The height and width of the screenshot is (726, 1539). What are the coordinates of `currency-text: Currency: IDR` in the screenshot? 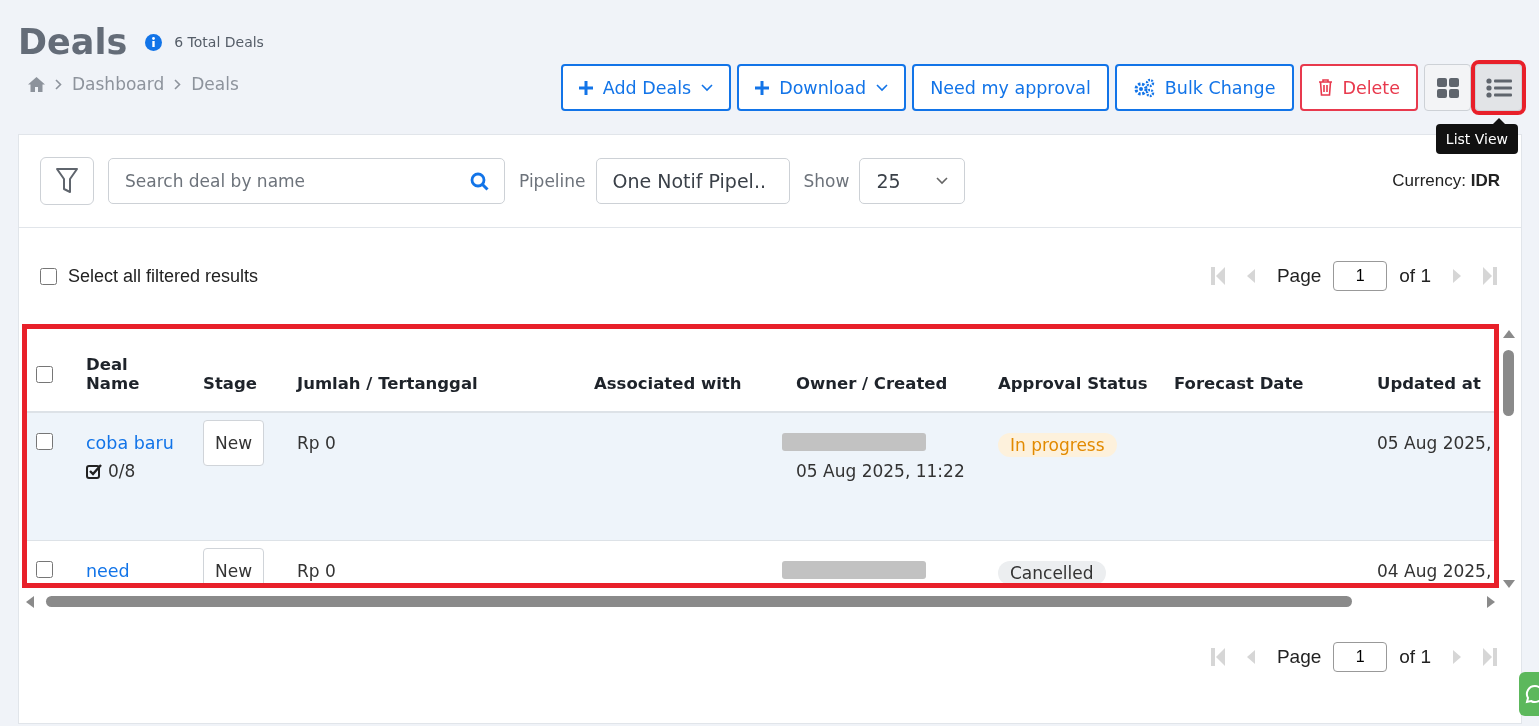 It's located at (1446, 181).